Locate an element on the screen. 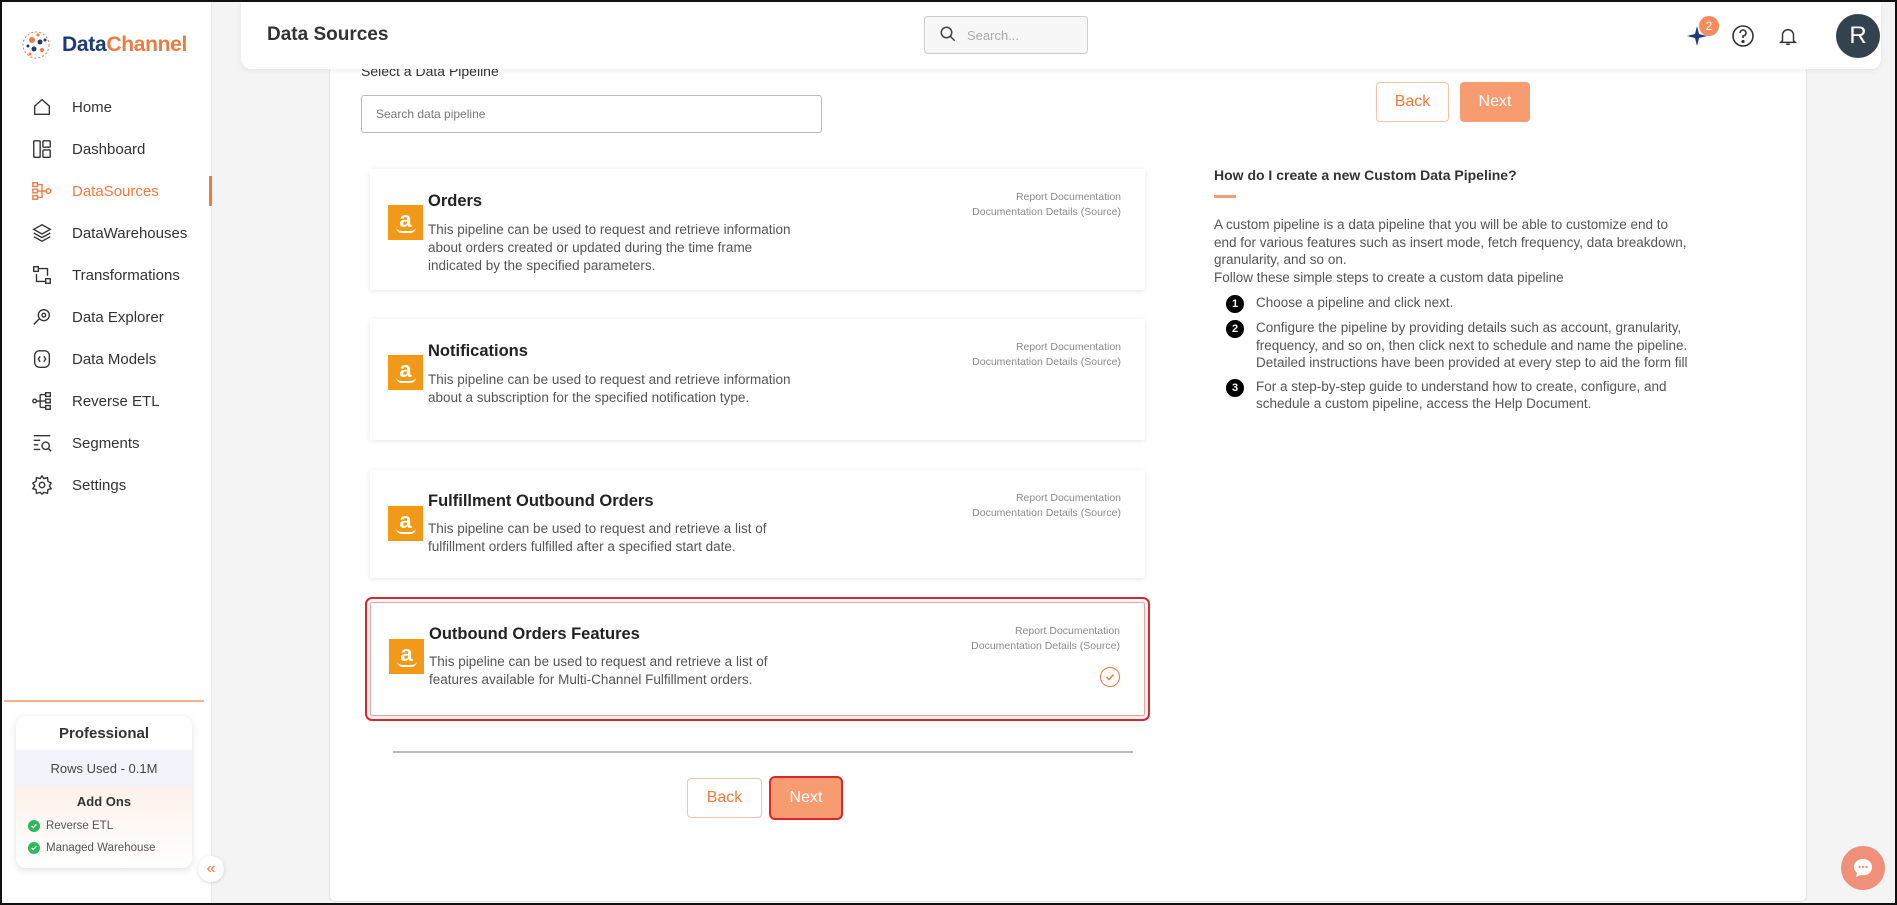  datawarehouses-icon is located at coordinates (42, 233).